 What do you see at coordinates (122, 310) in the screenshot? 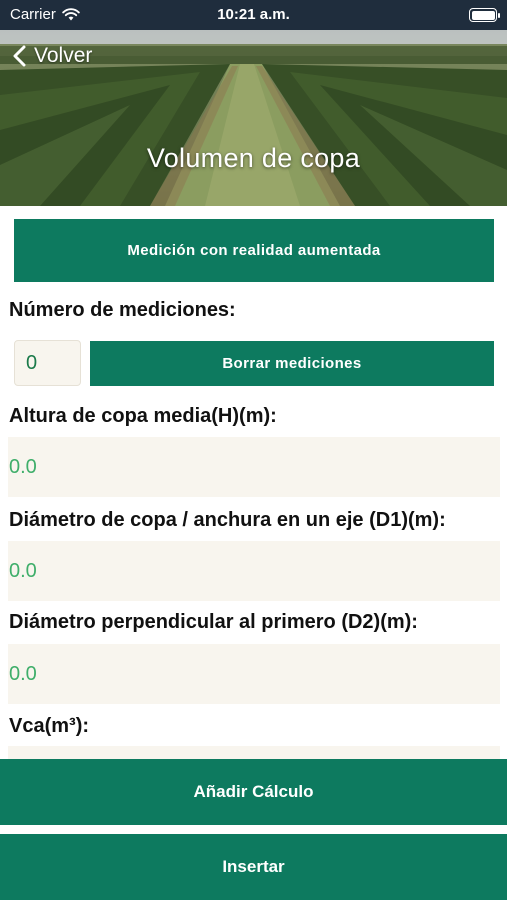
I see `measurements-count-label: Número de mediciones:` at bounding box center [122, 310].